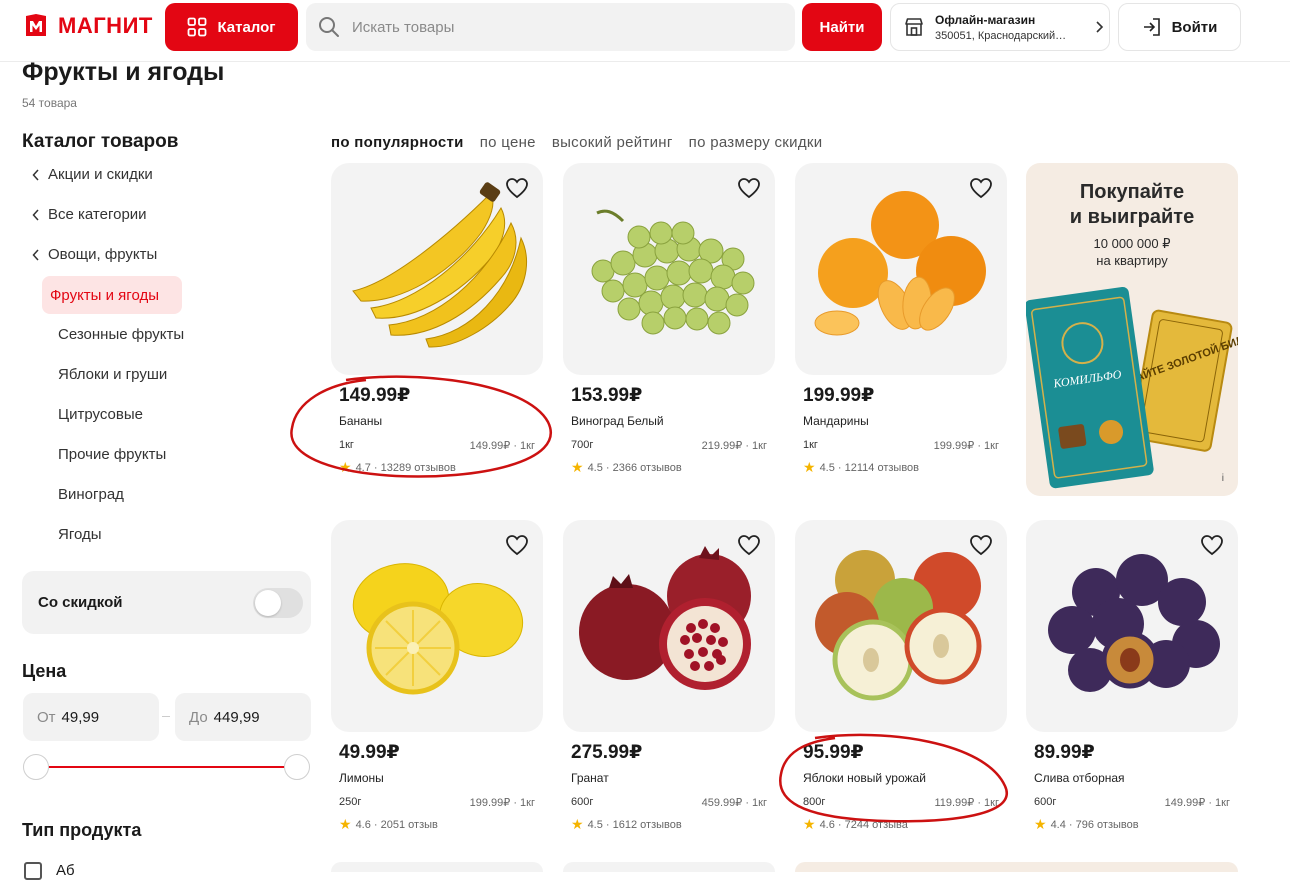 The image size is (1290, 880). What do you see at coordinates (87, 26) in the screenshot?
I see `logo: МАГНИТ` at bounding box center [87, 26].